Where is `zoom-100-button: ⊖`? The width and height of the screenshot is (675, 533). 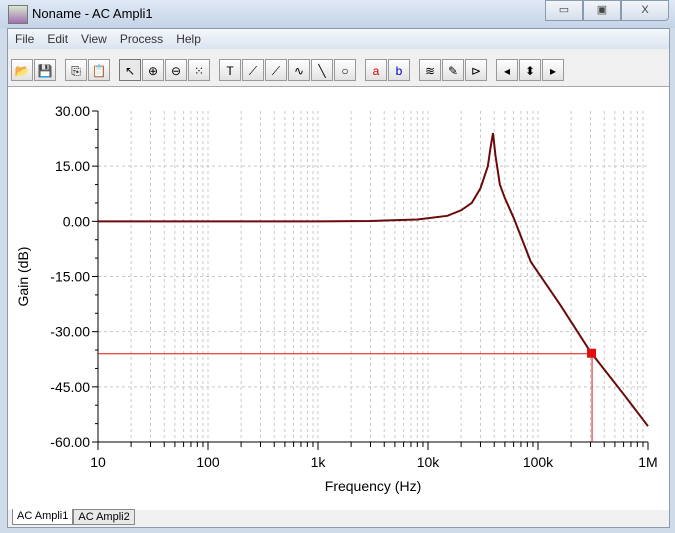
zoom-100-button: ⊖ is located at coordinates (176, 70).